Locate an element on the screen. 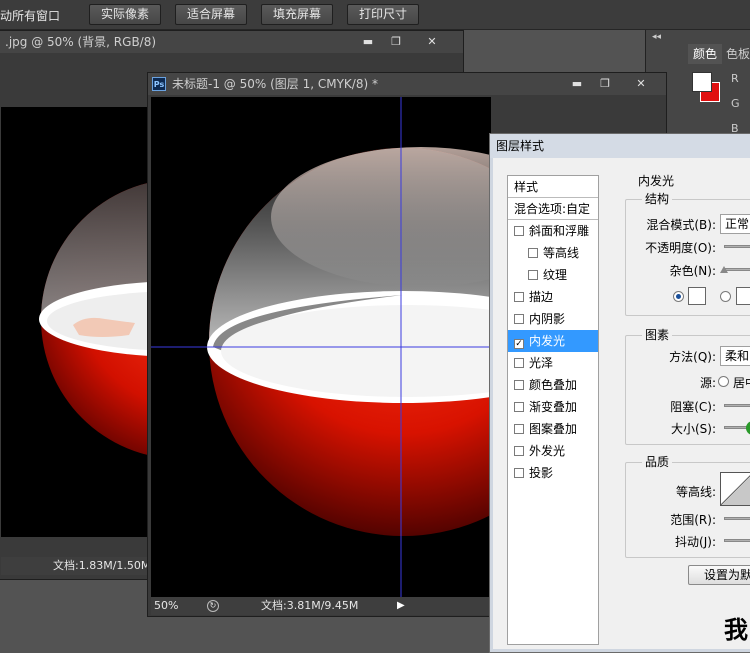 Image resolution: width=750 pixels, height=653 pixels. color-radio is located at coordinates (678, 296).